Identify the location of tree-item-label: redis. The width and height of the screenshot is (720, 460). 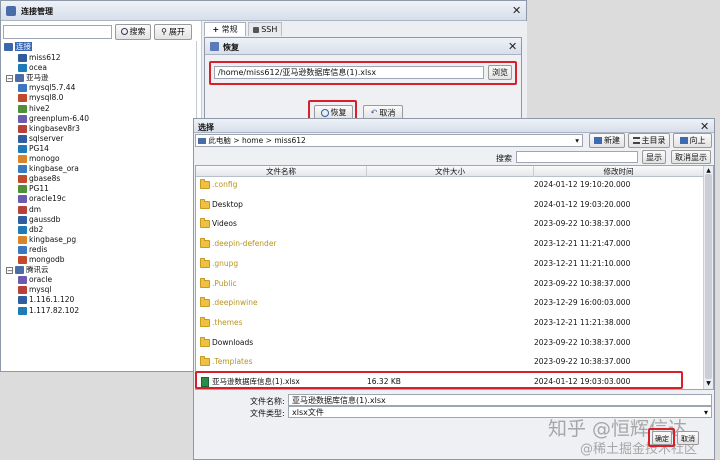
(38, 249).